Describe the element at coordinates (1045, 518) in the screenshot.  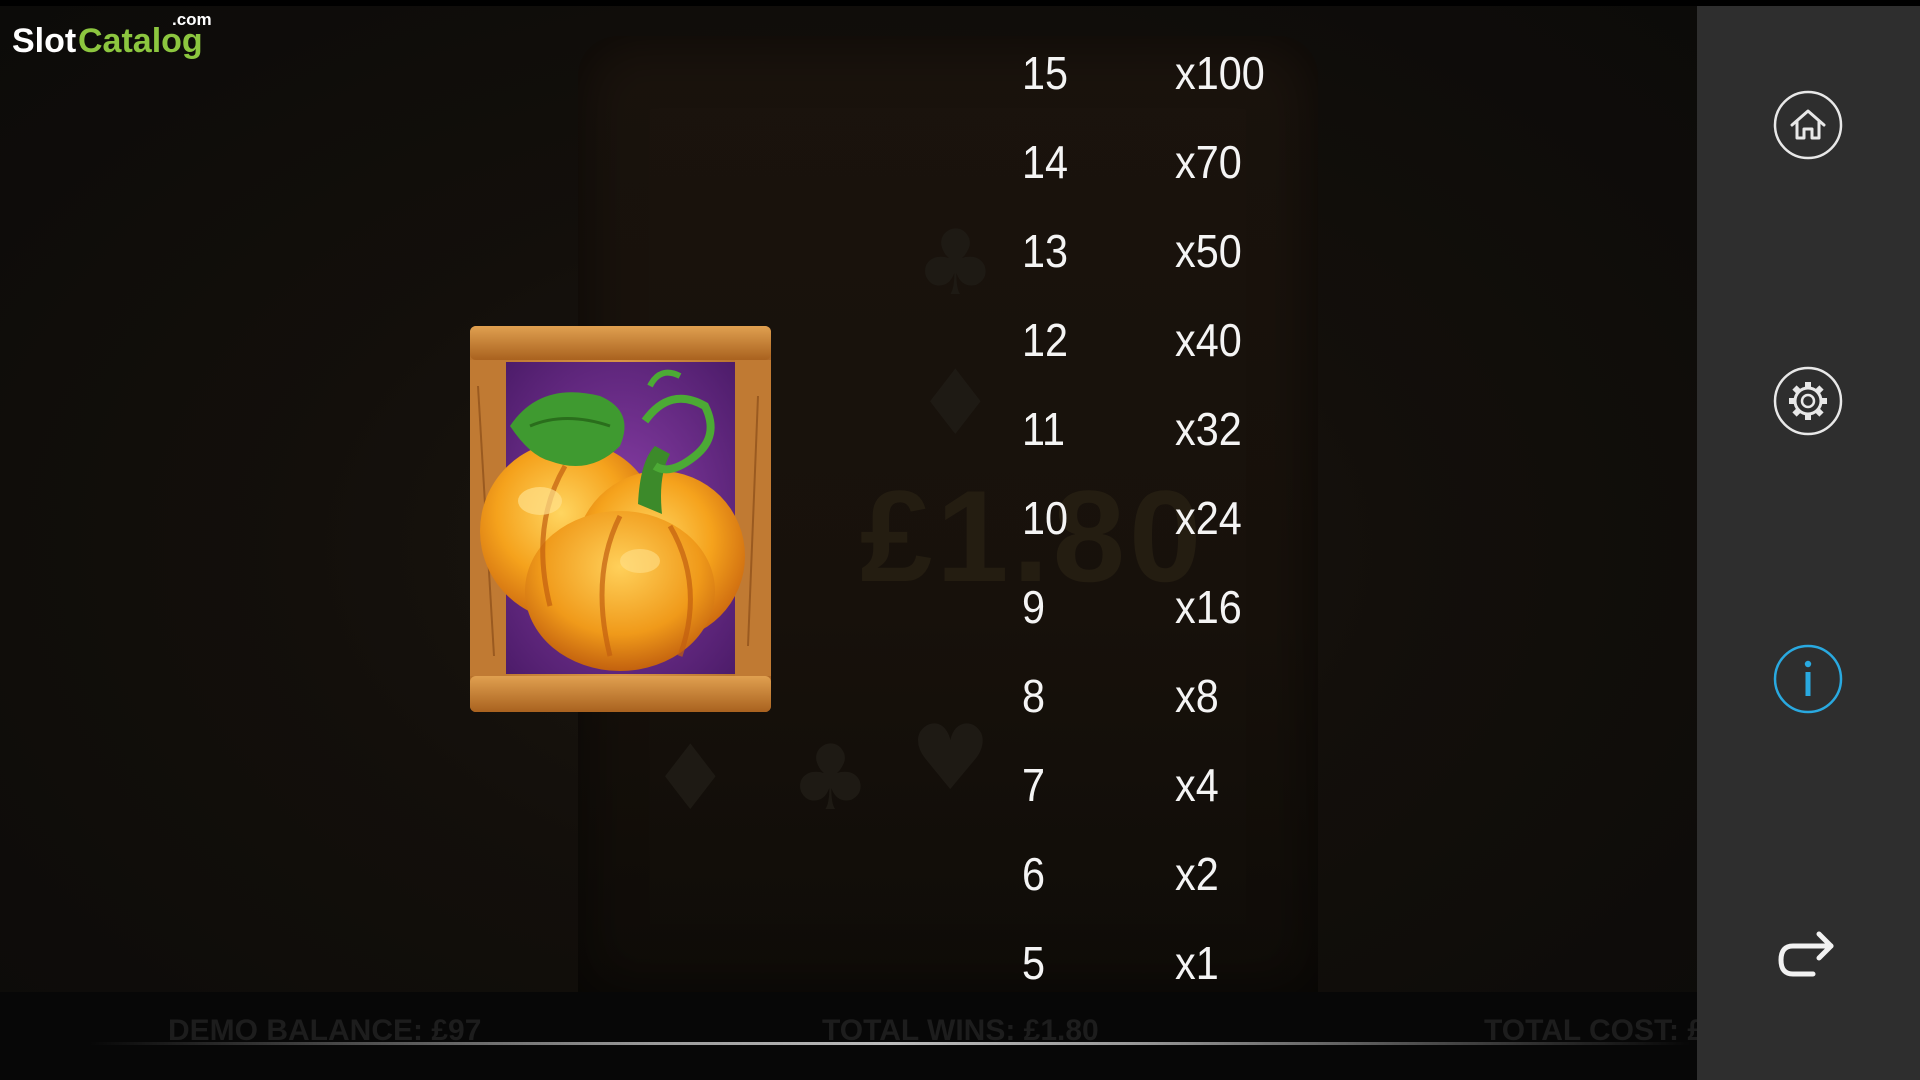
I see `symbol-count: 10` at that location.